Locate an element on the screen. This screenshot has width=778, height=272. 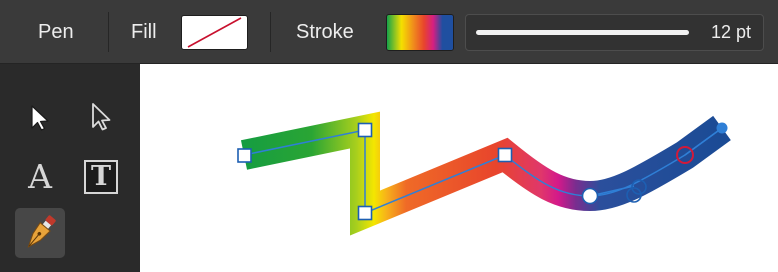
frame-text-tool: T is located at coordinates (101, 177).